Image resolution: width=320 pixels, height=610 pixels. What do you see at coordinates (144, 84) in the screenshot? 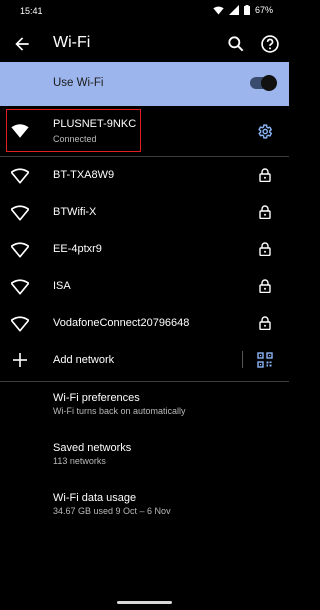
I see `use-wifi-row: Use Wi-Fi` at bounding box center [144, 84].